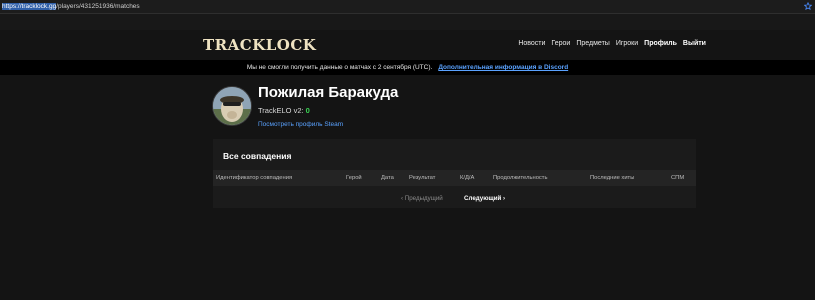 This screenshot has width=815, height=300. Describe the element at coordinates (677, 178) in the screenshot. I see `column-spm: СПМ` at that location.